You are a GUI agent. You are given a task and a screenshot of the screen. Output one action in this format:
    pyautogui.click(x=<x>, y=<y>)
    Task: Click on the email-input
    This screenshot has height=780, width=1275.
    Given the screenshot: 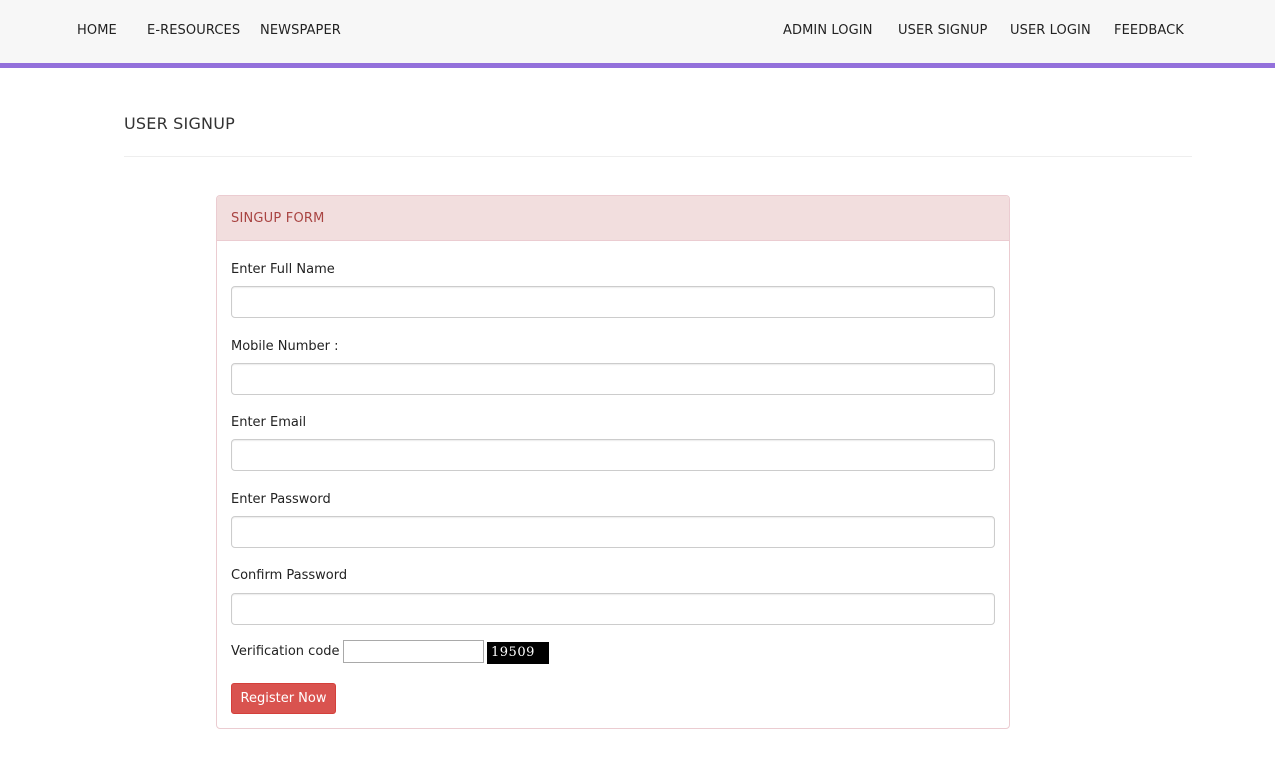 What is the action you would take?
    pyautogui.click(x=613, y=455)
    